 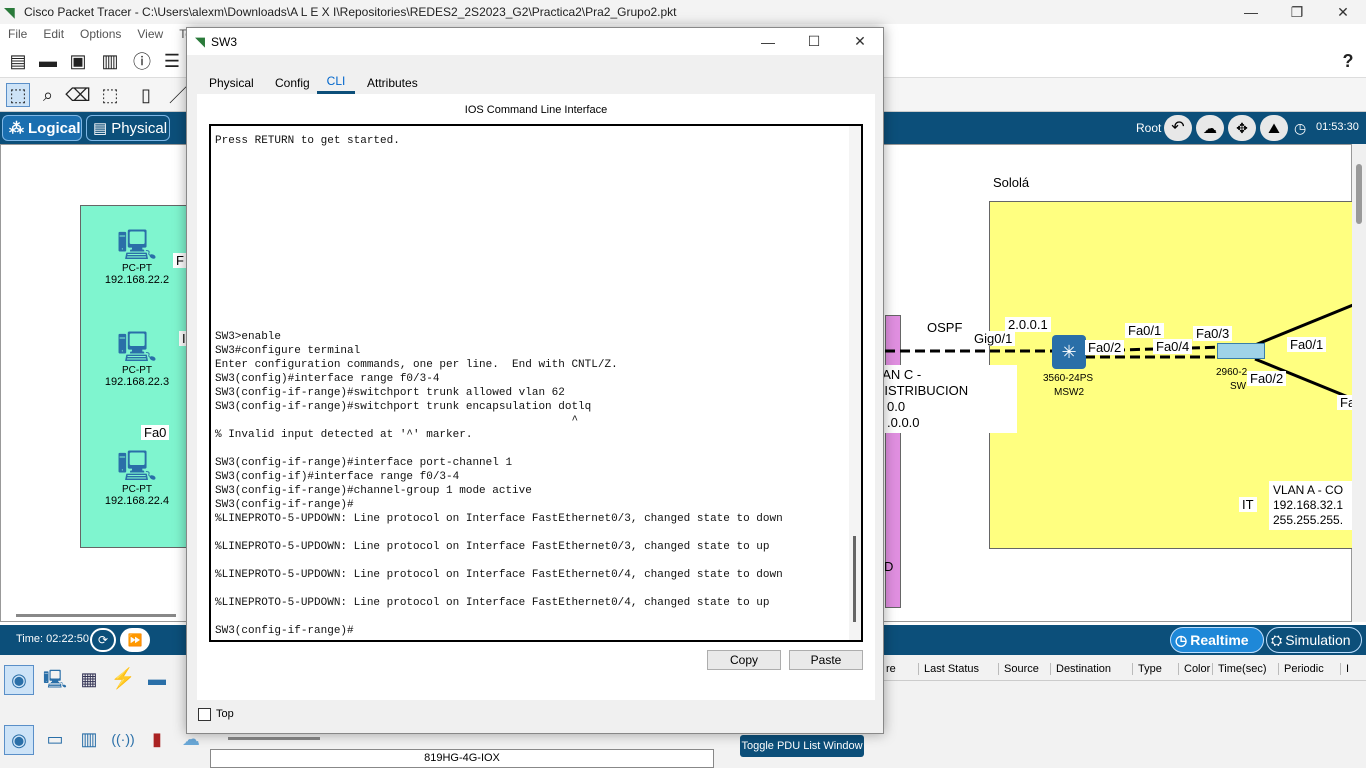 What do you see at coordinates (1245, 668) in the screenshot?
I see `pdu-col-time: Time(sec)` at bounding box center [1245, 668].